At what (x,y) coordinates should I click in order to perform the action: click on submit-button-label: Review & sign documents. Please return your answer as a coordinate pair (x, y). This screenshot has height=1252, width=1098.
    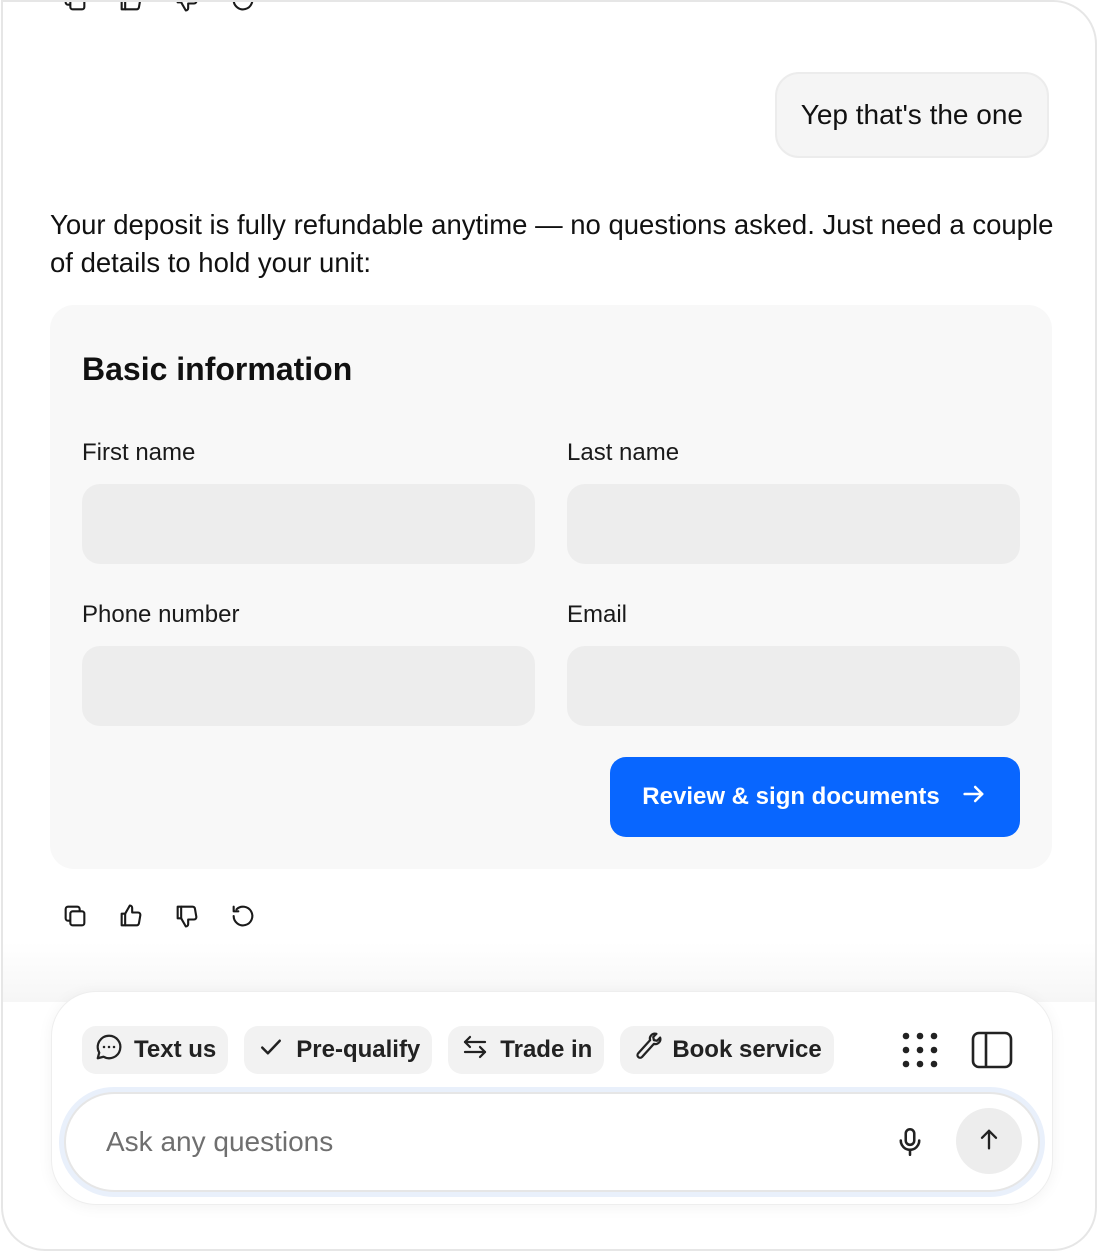
    Looking at the image, I should click on (791, 796).